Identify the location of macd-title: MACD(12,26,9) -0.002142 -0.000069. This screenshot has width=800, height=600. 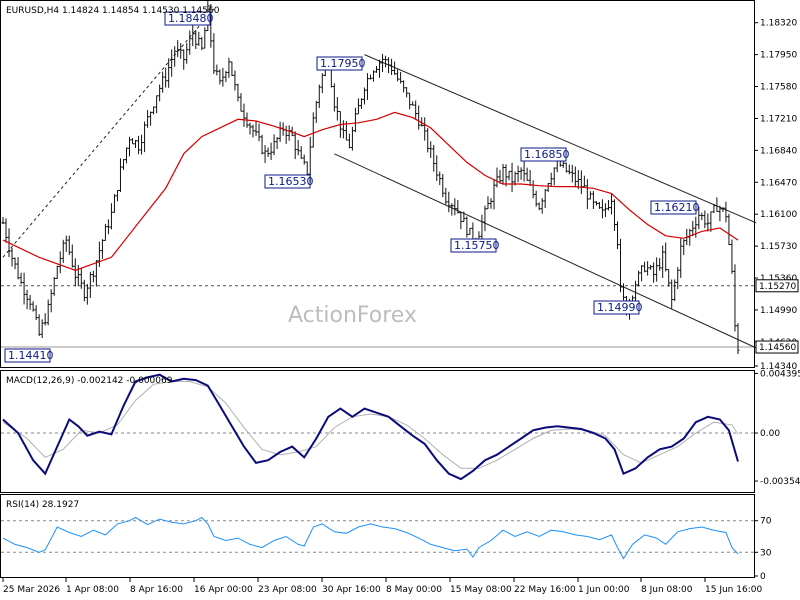
(89, 381).